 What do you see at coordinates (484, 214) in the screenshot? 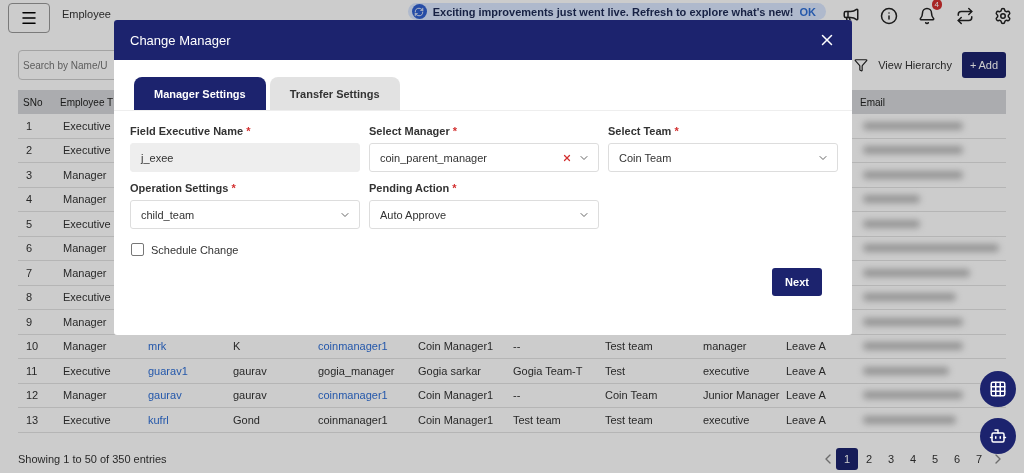
I see `select-field: Auto Approve` at bounding box center [484, 214].